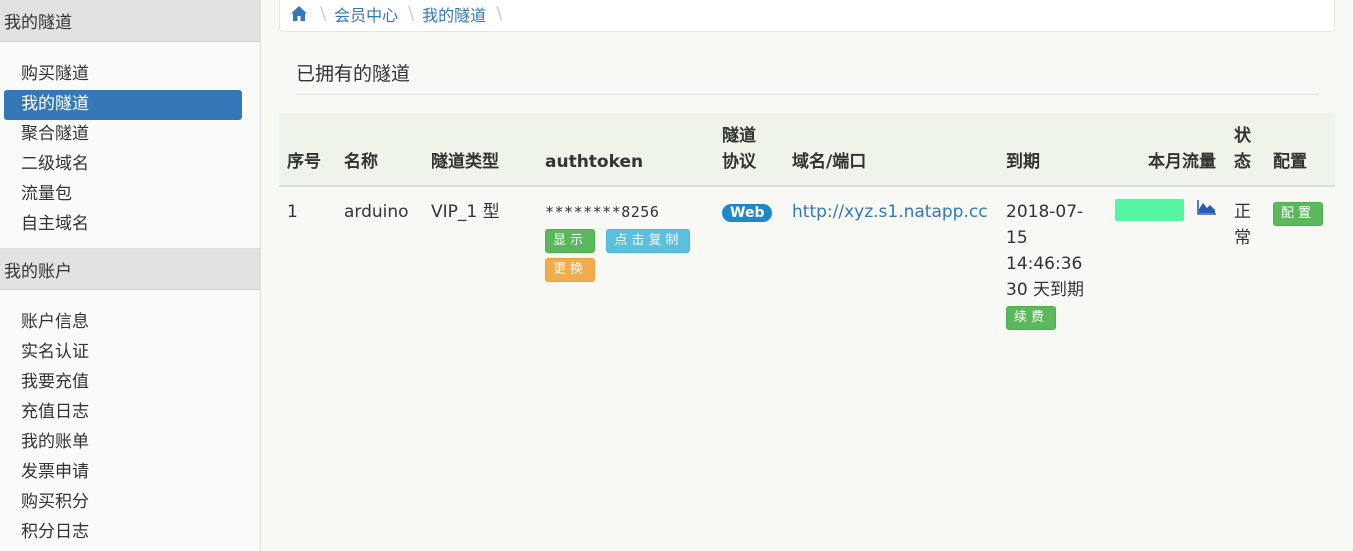  I want to click on status-text: 正常, so click(1242, 225).